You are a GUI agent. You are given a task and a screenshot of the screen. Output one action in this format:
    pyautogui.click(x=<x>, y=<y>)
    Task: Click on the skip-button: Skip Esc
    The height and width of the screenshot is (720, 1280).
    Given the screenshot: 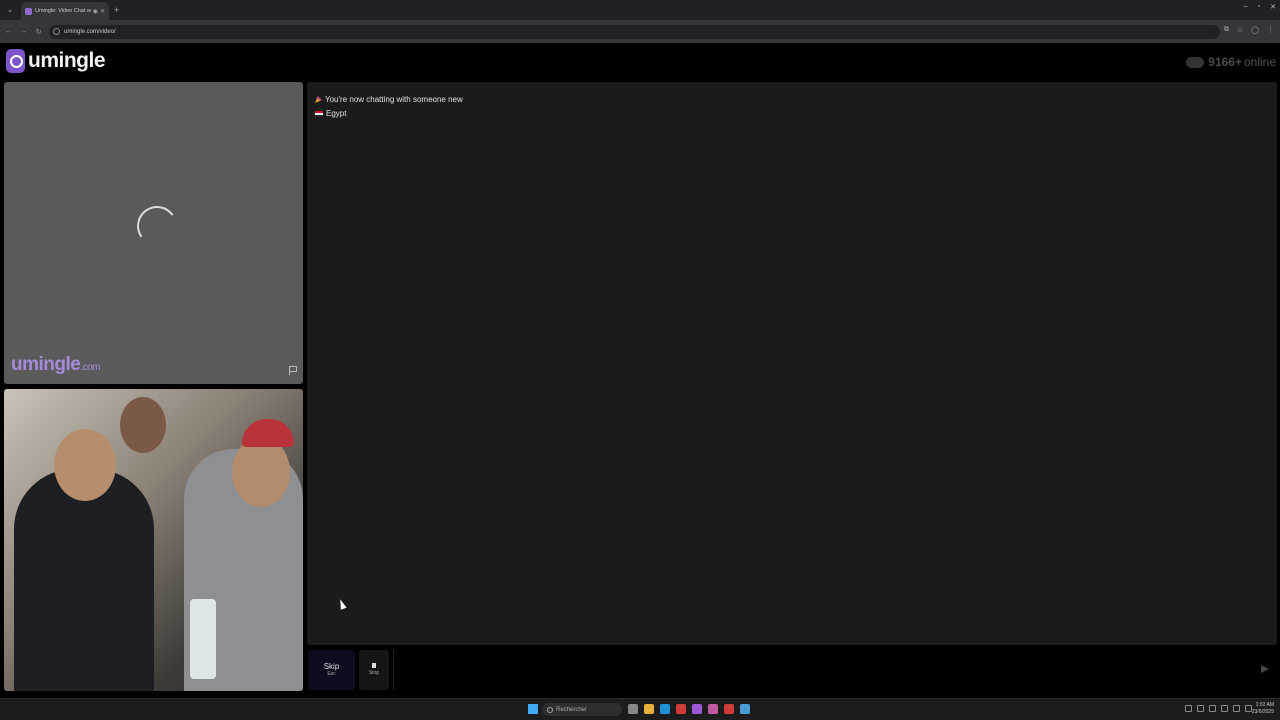 What is the action you would take?
    pyautogui.click(x=331, y=670)
    